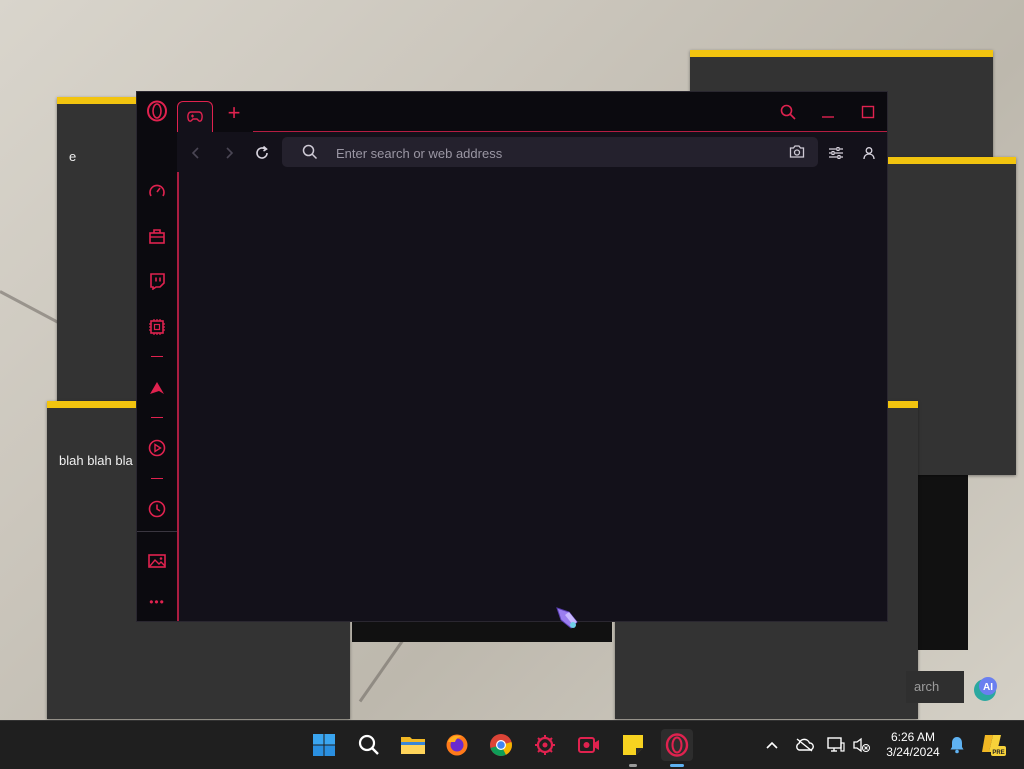  Describe the element at coordinates (157, 509) in the screenshot. I see `history-icon` at that location.